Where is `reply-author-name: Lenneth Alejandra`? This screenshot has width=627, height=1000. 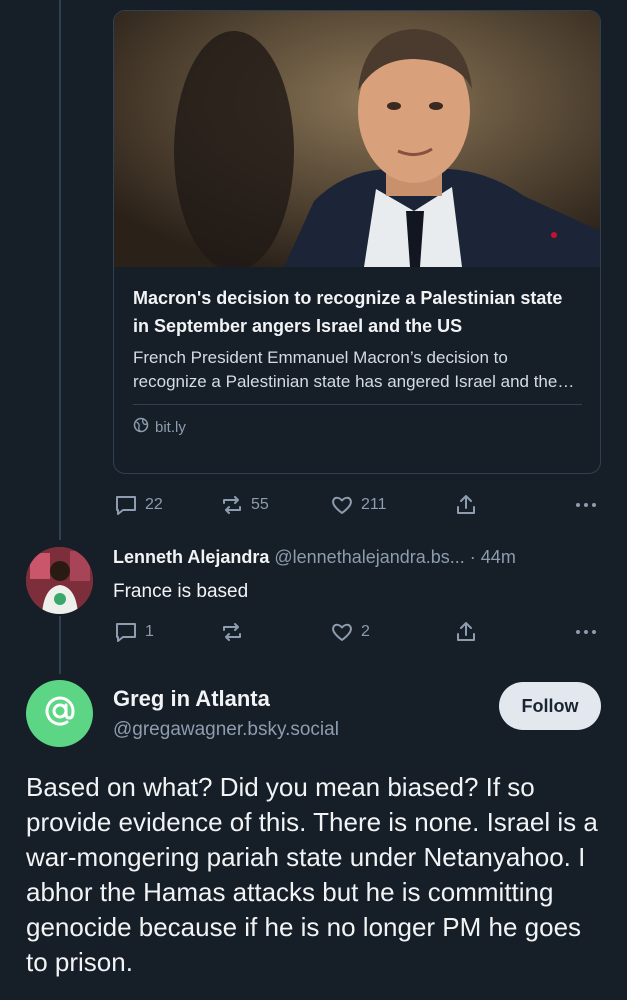
reply-author-name: Lenneth Alejandra is located at coordinates (191, 557).